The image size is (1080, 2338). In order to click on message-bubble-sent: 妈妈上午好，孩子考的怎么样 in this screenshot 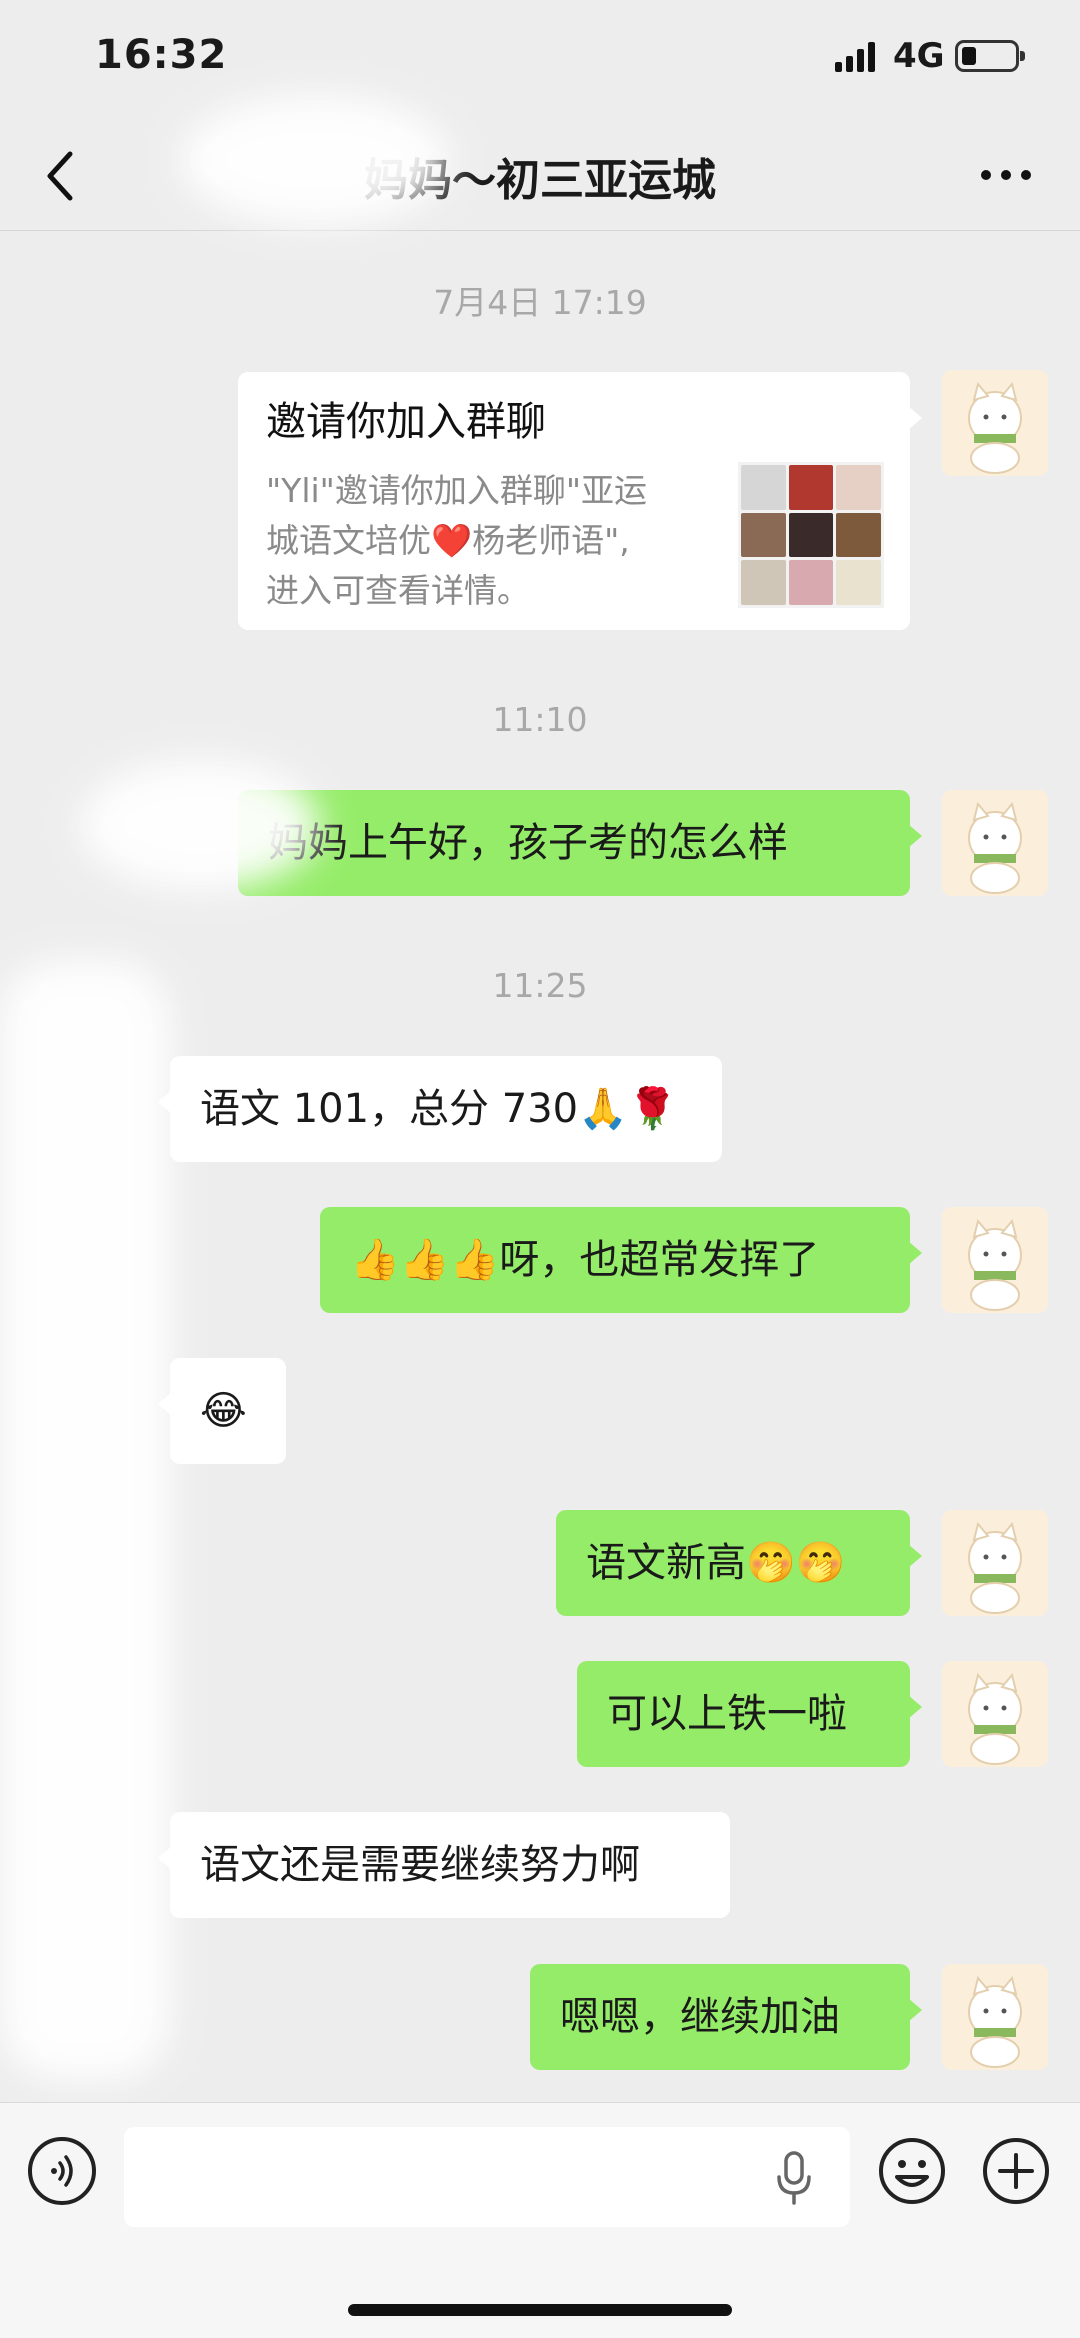, I will do `click(580, 843)`.